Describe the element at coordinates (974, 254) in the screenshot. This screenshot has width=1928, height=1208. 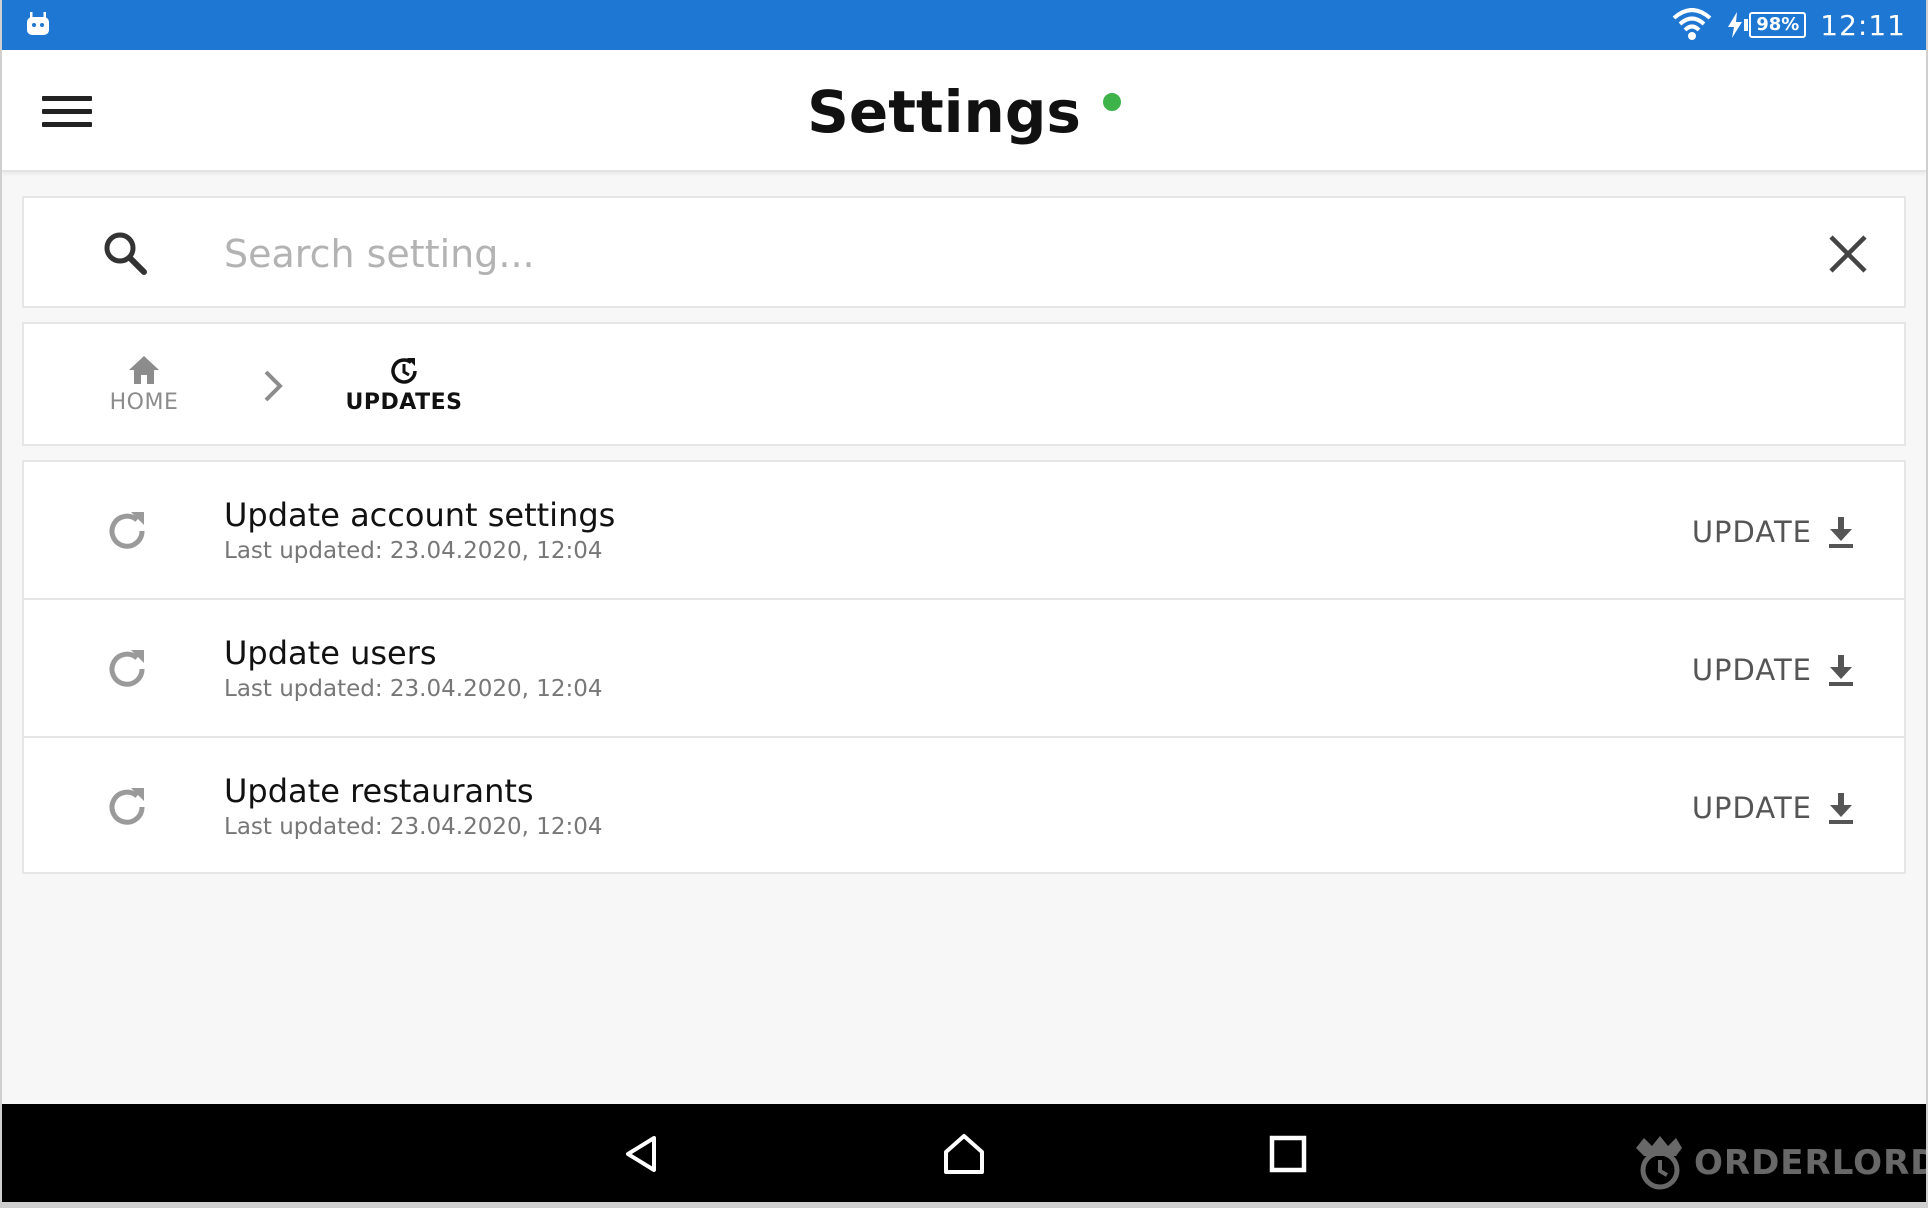
I see `search-input` at that location.